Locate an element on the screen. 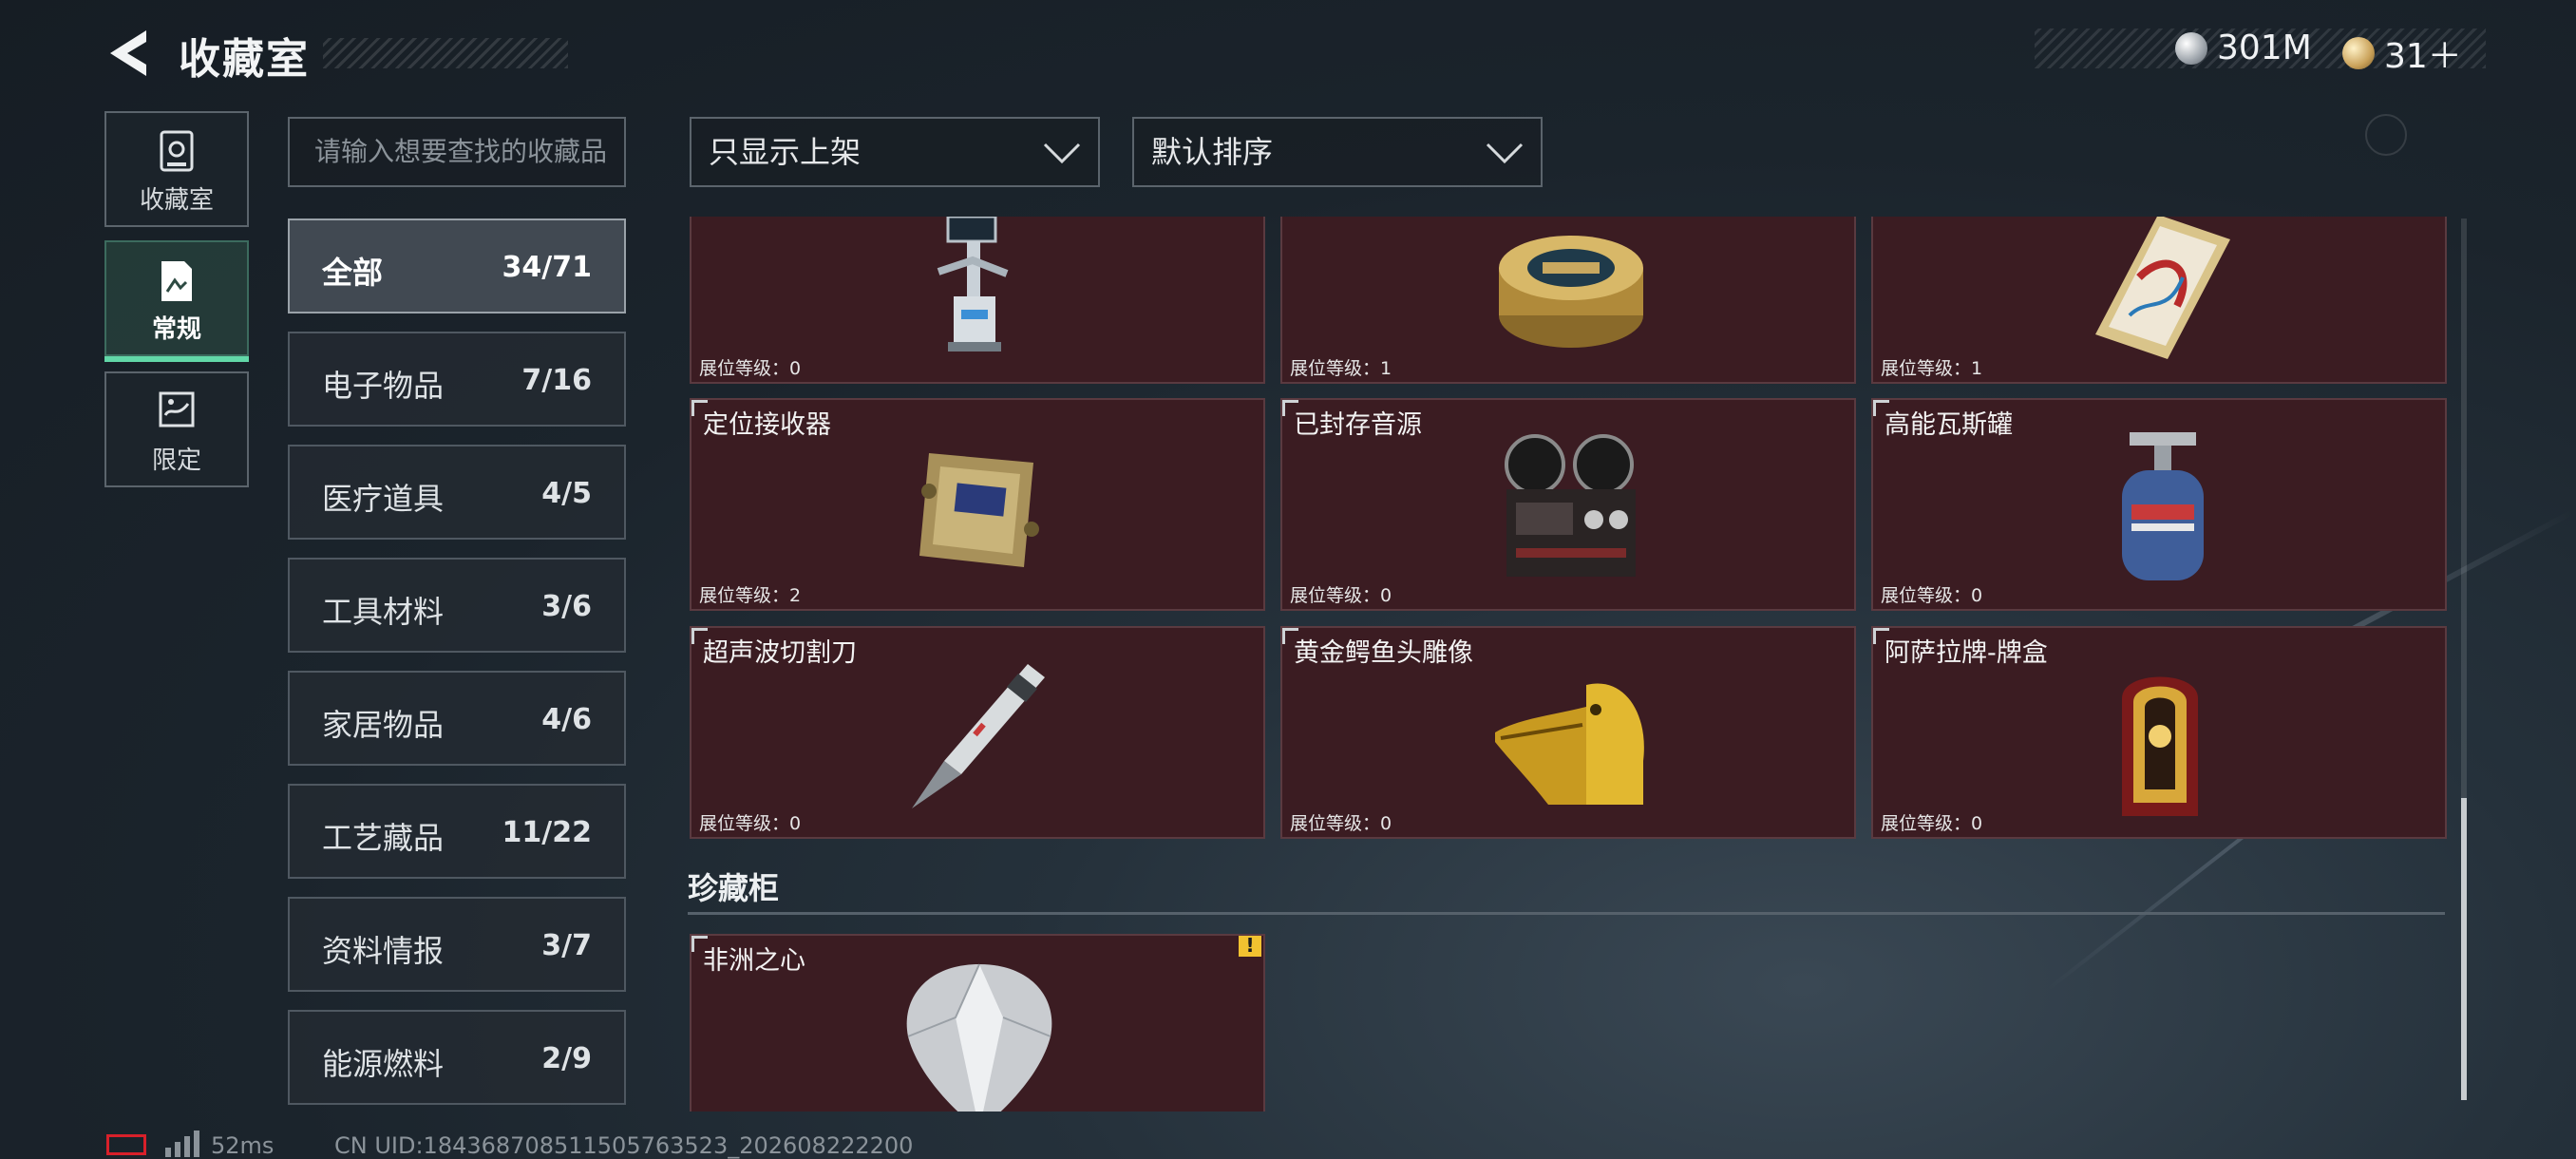 This screenshot has width=2576, height=1159. silver-coin-icon is located at coordinates (2191, 48).